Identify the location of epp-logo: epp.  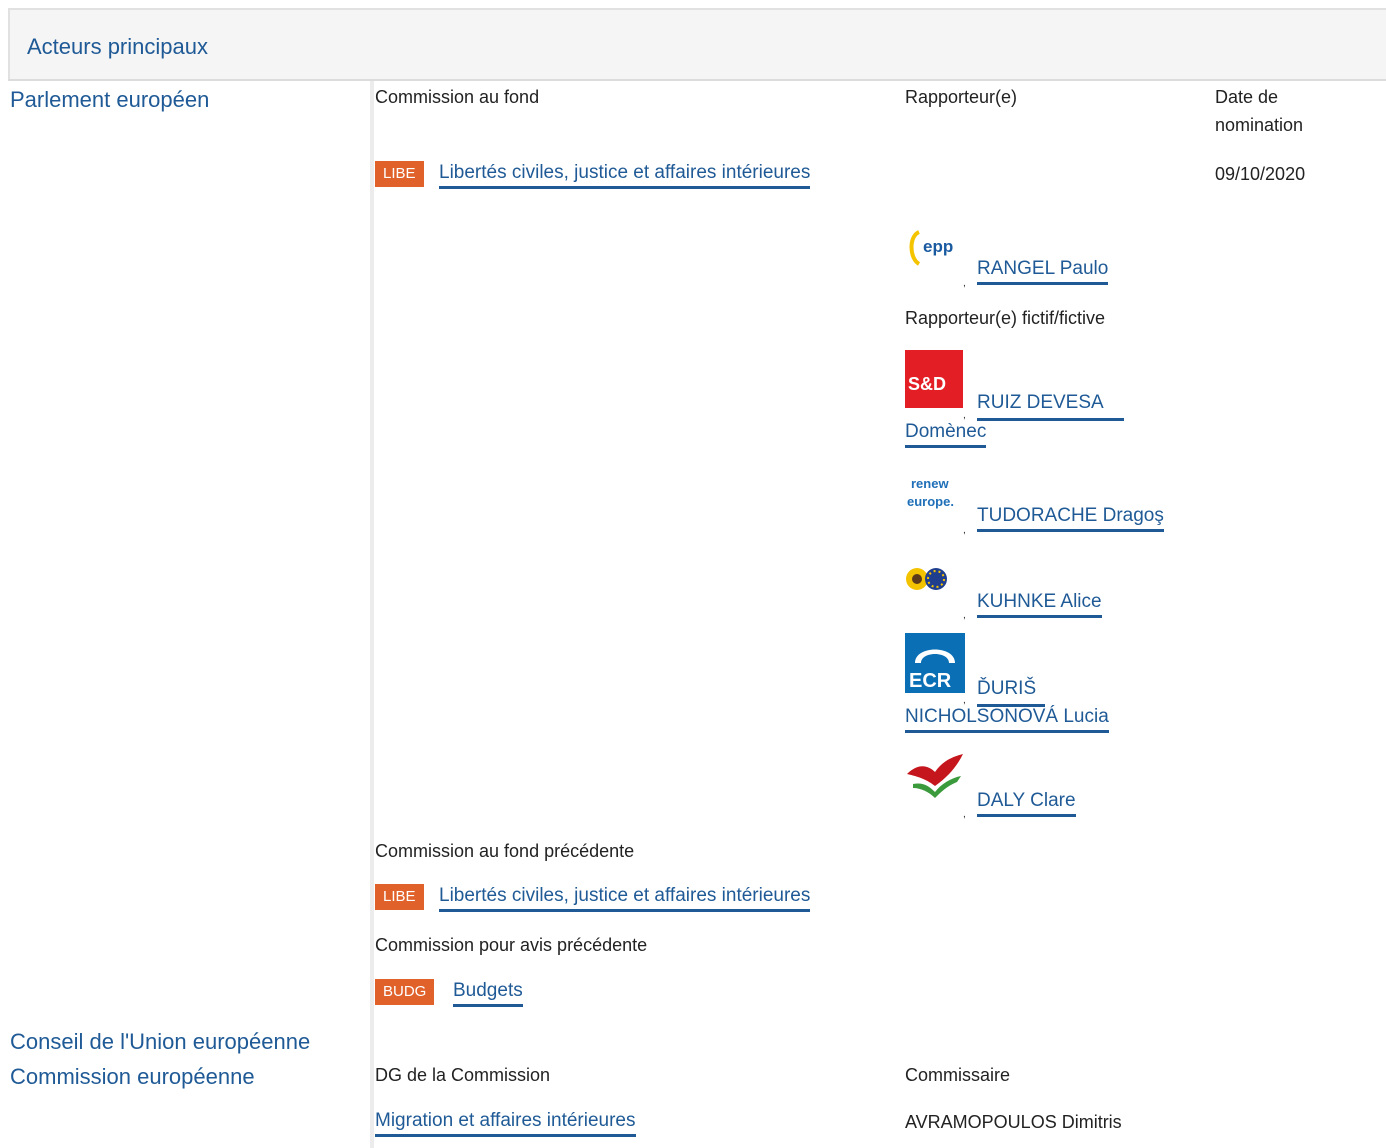
(936, 248).